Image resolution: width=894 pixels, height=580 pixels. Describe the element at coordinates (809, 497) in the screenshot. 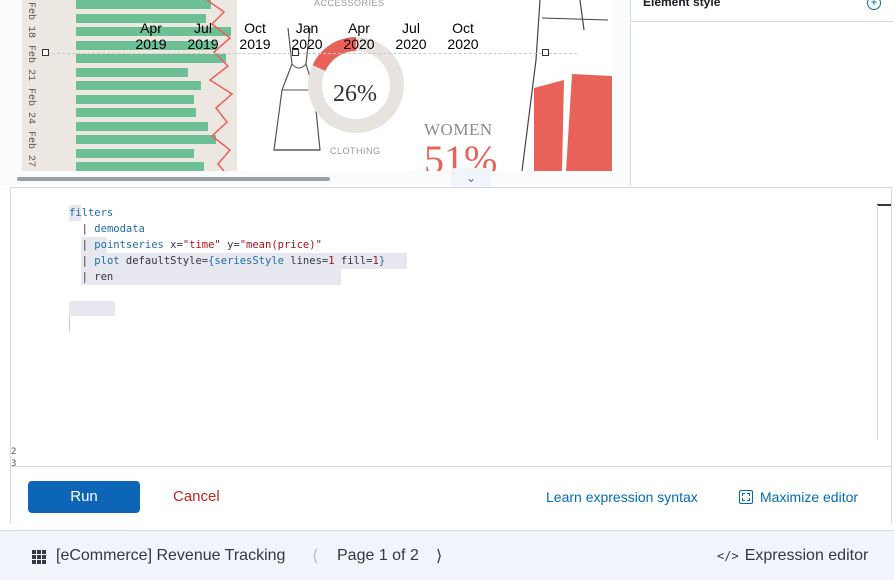

I see `maximize-editor-label: Maximize editor` at that location.